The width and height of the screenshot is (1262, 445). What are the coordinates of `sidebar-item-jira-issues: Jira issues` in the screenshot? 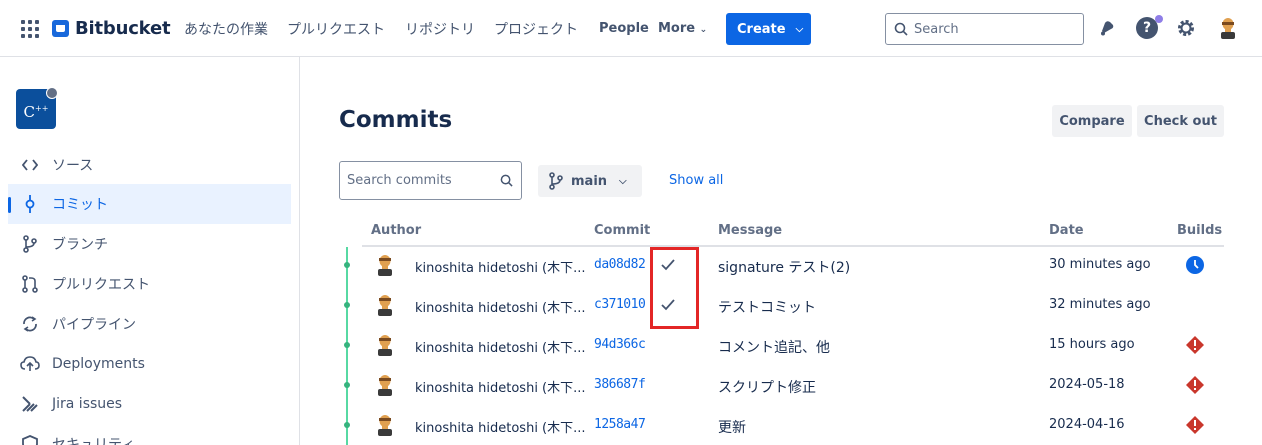 It's located at (149, 404).